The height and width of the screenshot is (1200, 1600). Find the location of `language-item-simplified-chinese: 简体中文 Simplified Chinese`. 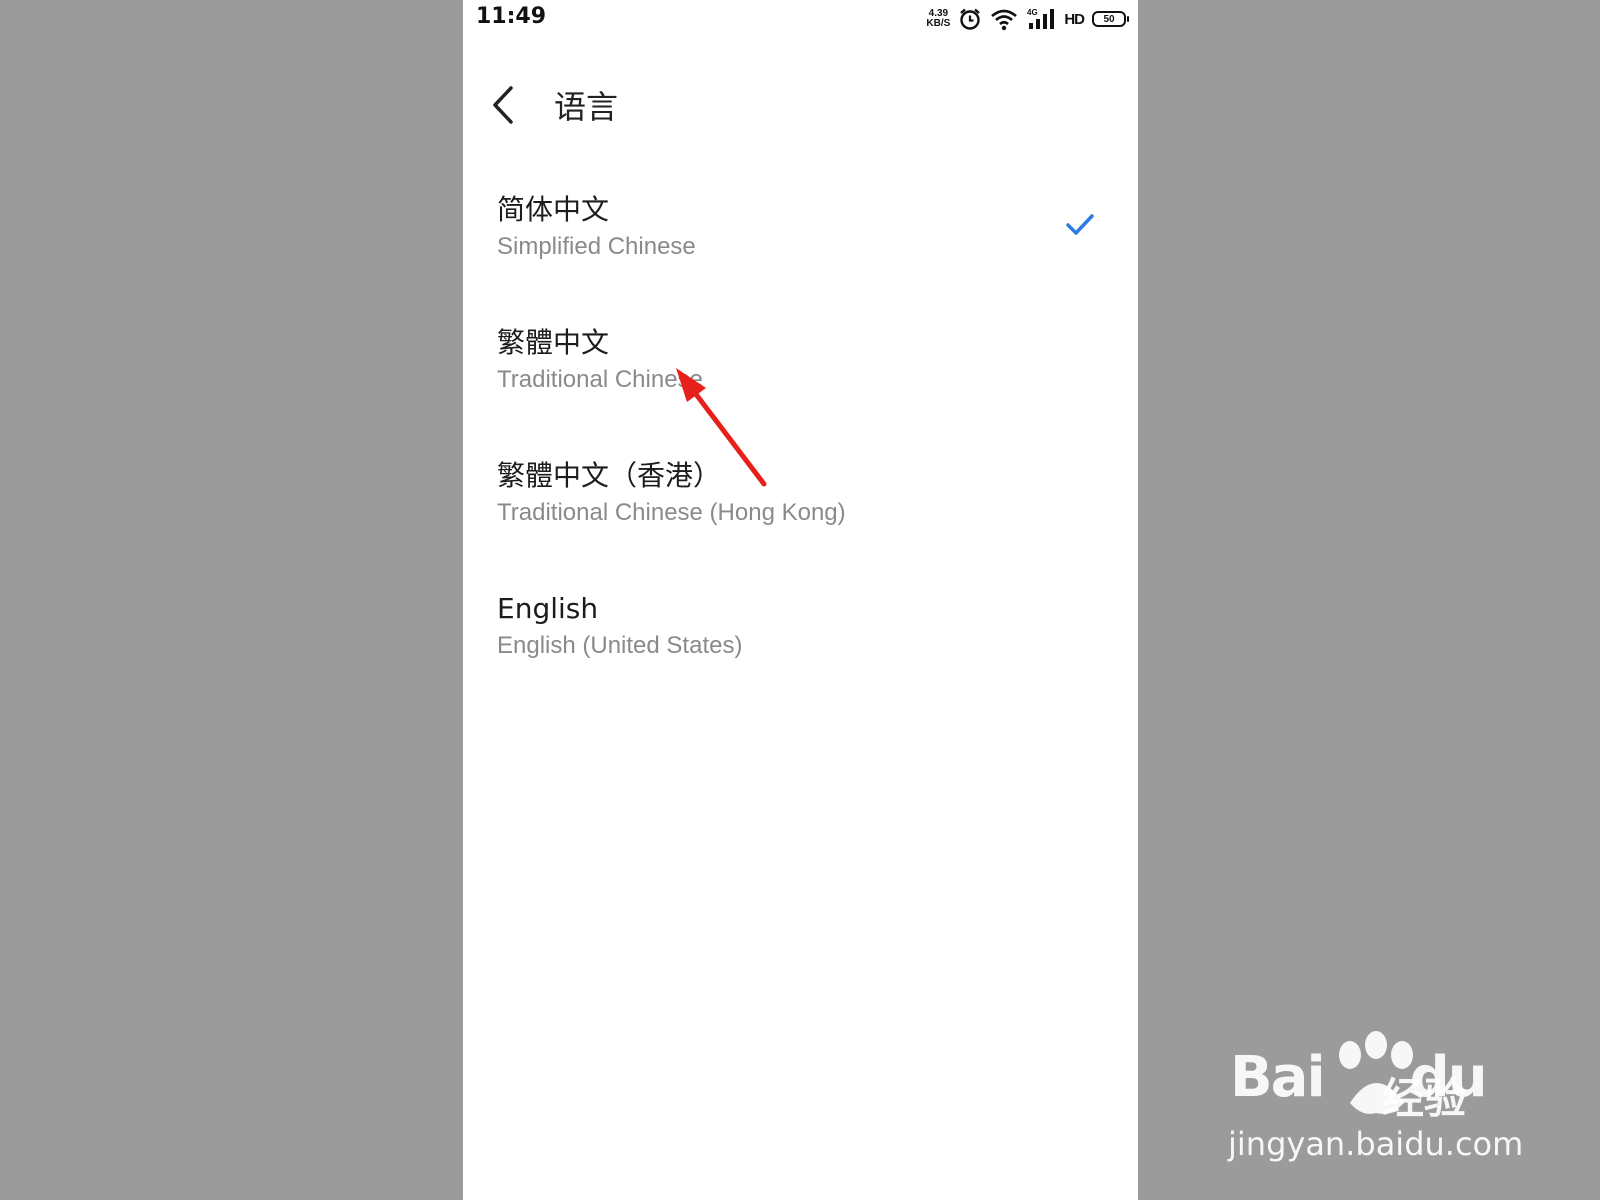

language-item-simplified-chinese: 简体中文 Simplified Chinese is located at coordinates (800, 226).